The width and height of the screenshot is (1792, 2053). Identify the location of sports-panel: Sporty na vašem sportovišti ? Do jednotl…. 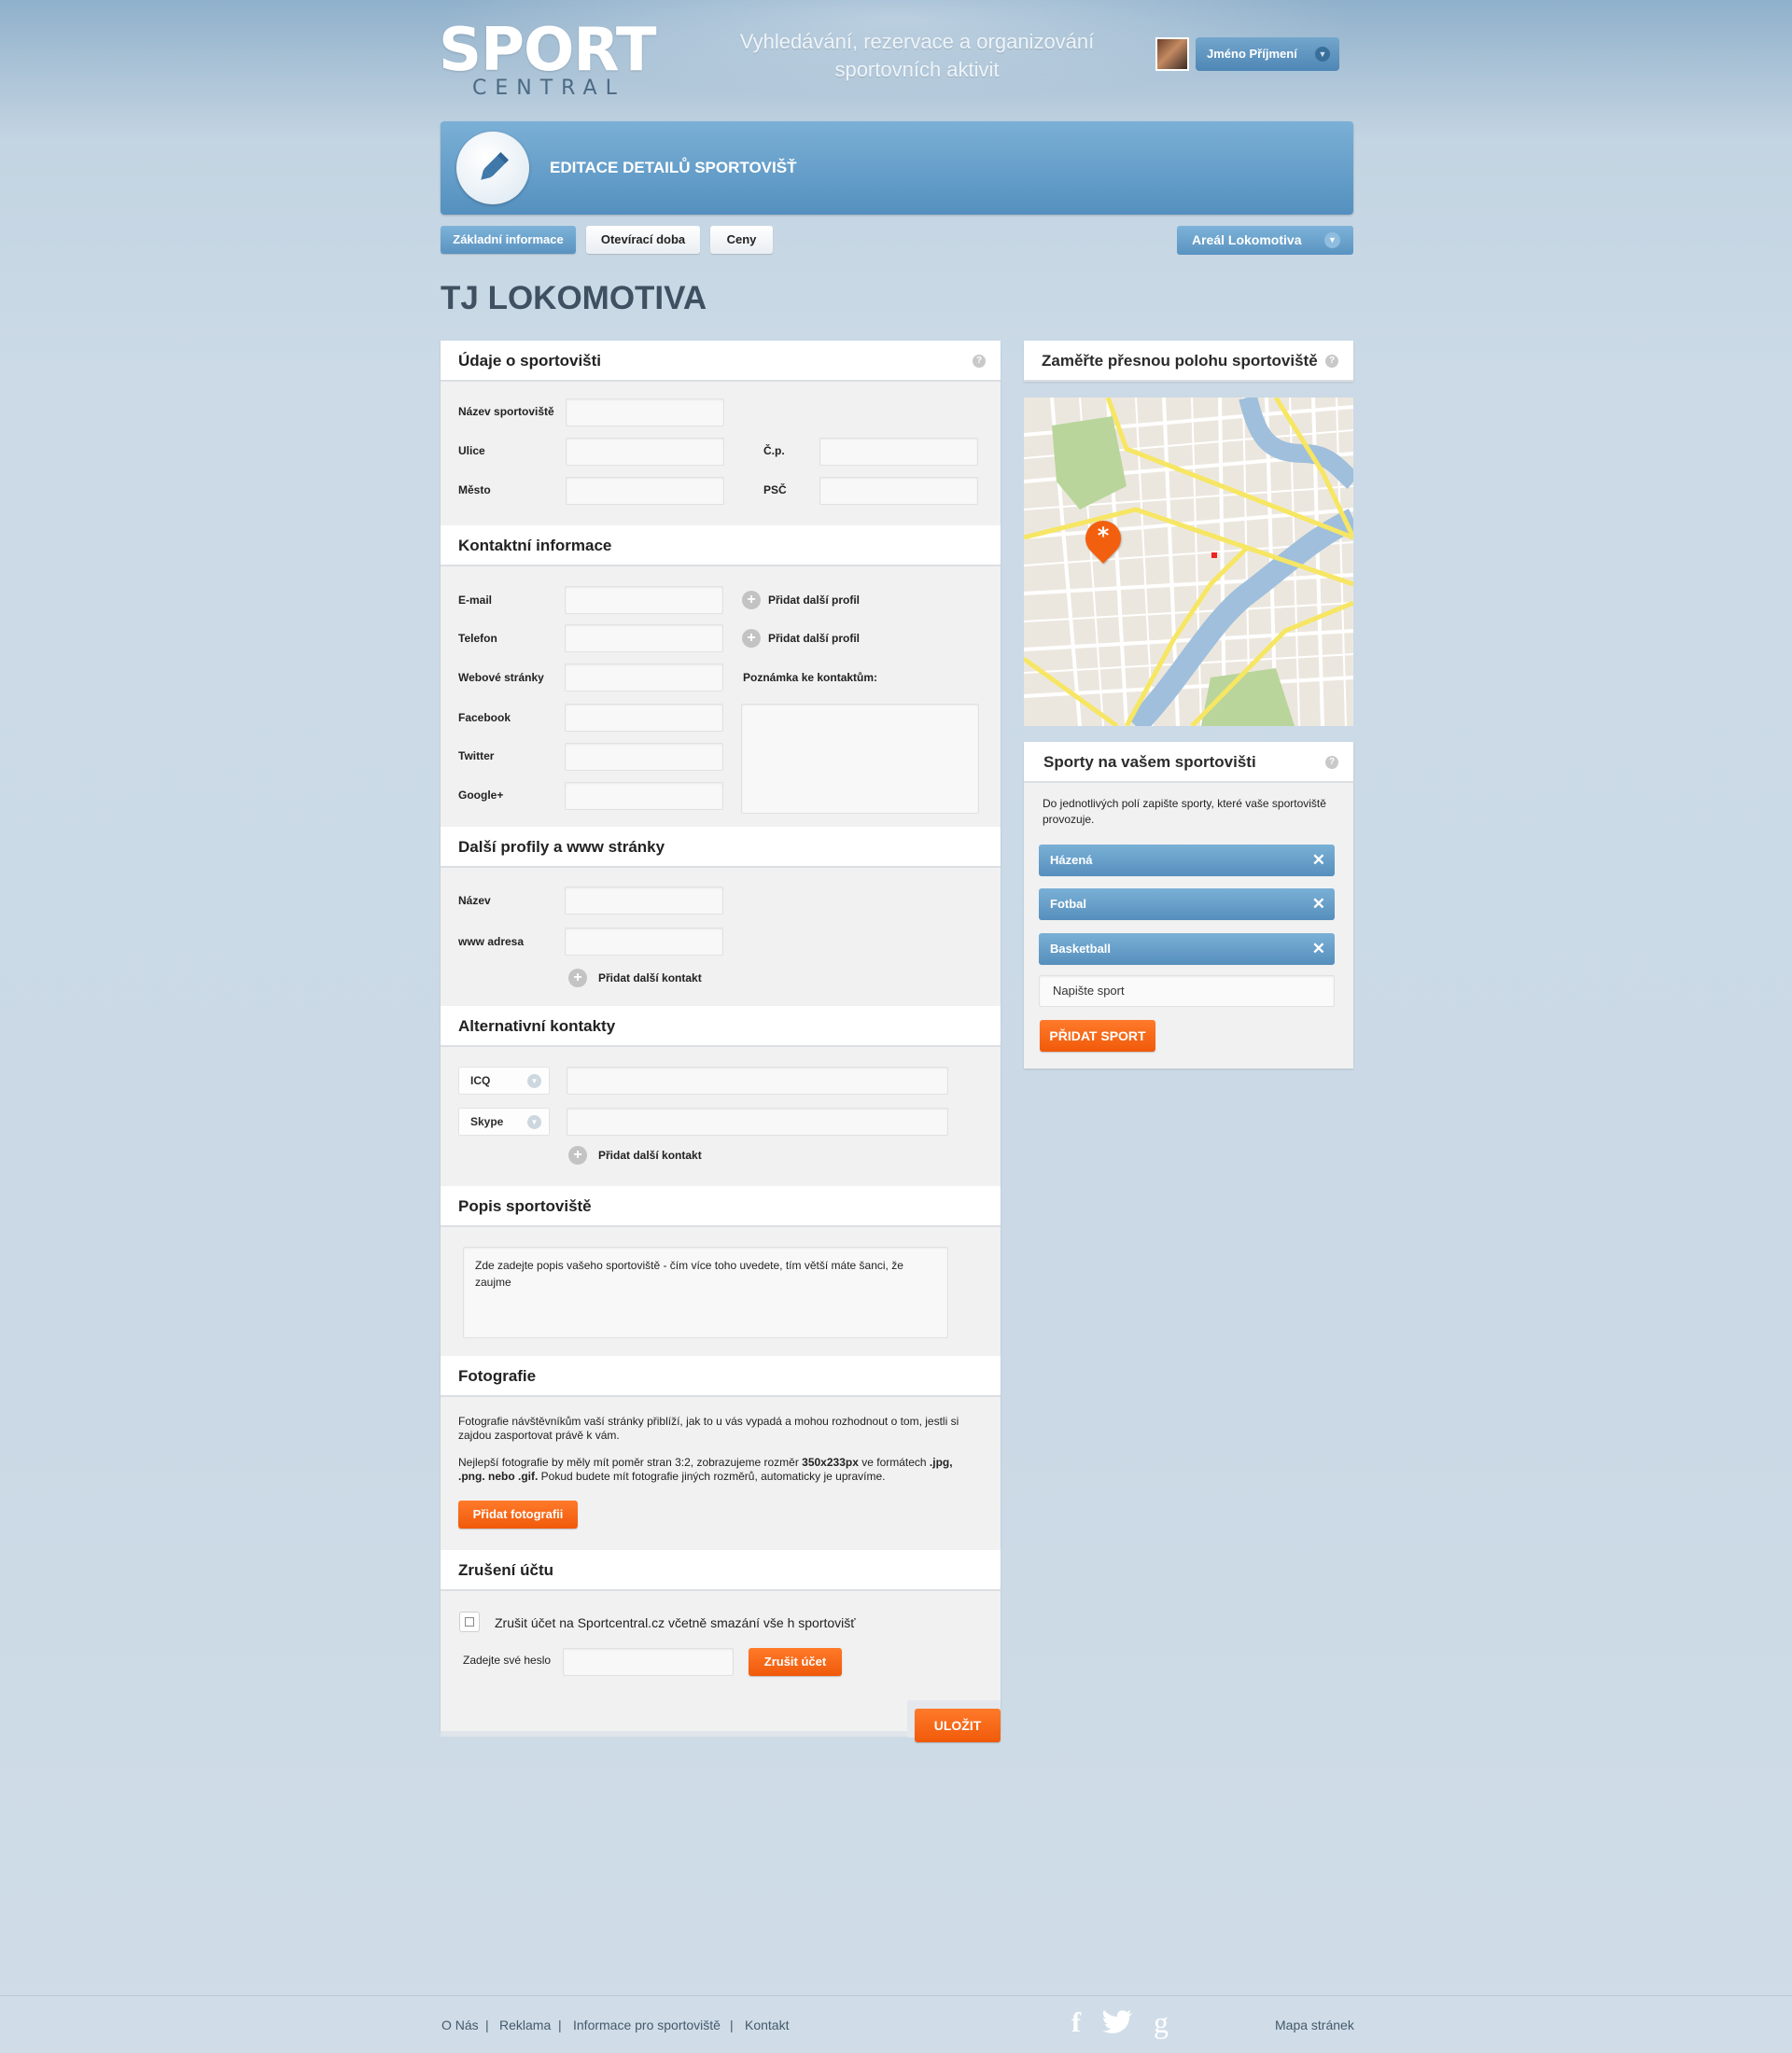
(1188, 905).